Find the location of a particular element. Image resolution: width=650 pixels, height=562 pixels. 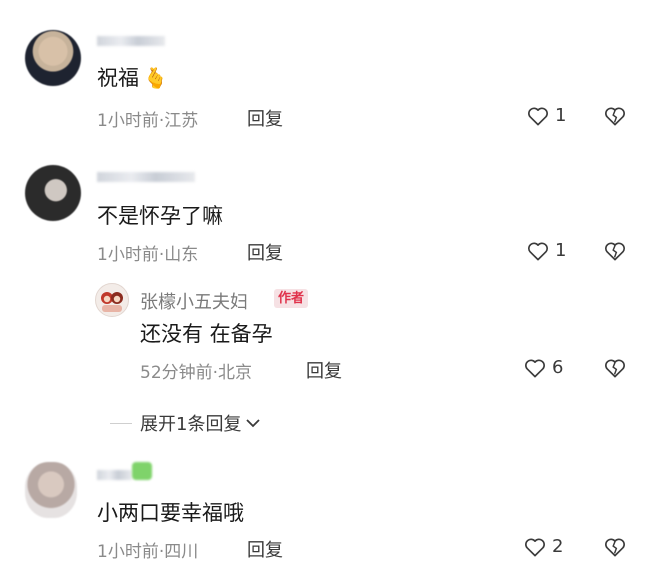

expand-replies-button: 展开1条回复 is located at coordinates (185, 423).